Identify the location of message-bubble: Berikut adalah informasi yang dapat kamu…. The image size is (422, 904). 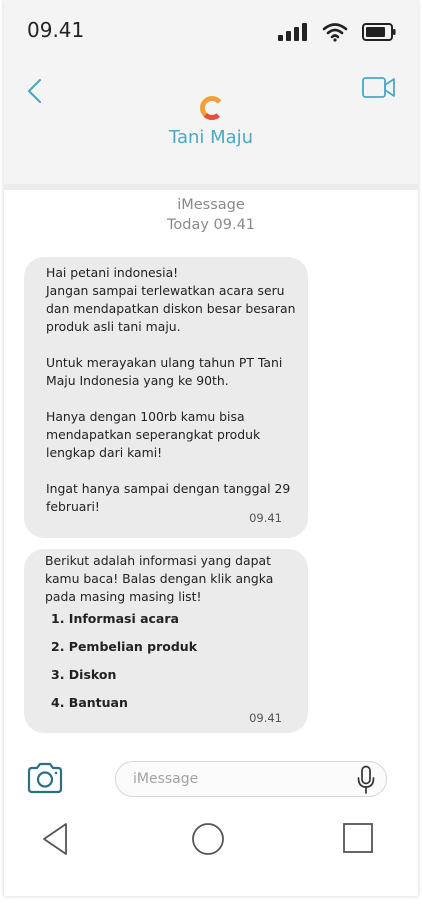
(166, 641).